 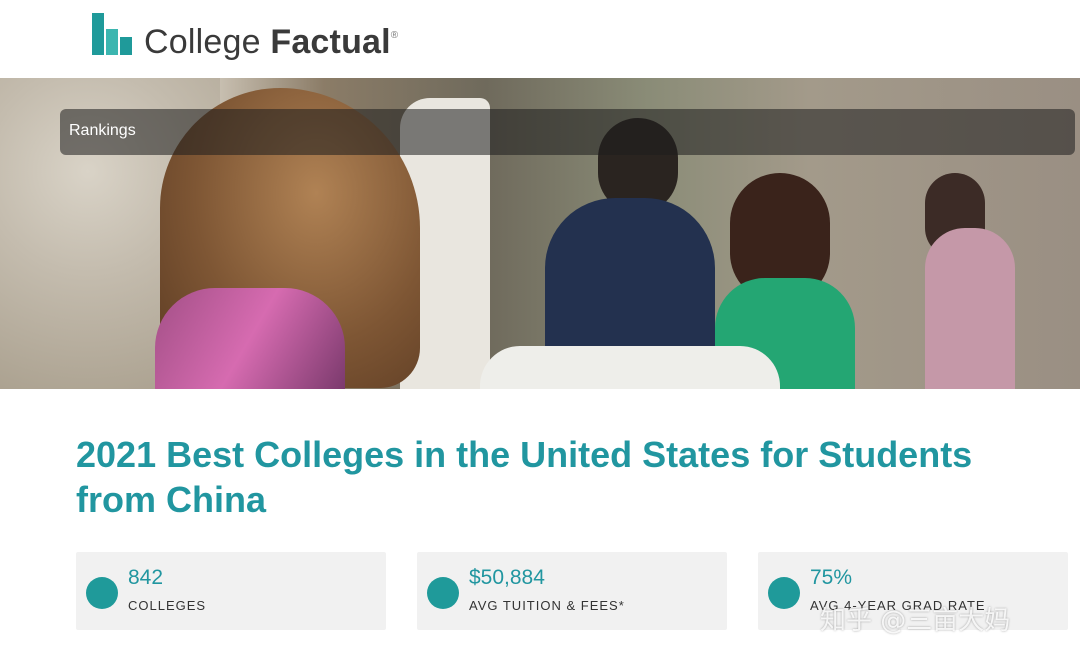 What do you see at coordinates (547, 605) in the screenshot?
I see `stat-label: AVG TUITION & FEES*` at bounding box center [547, 605].